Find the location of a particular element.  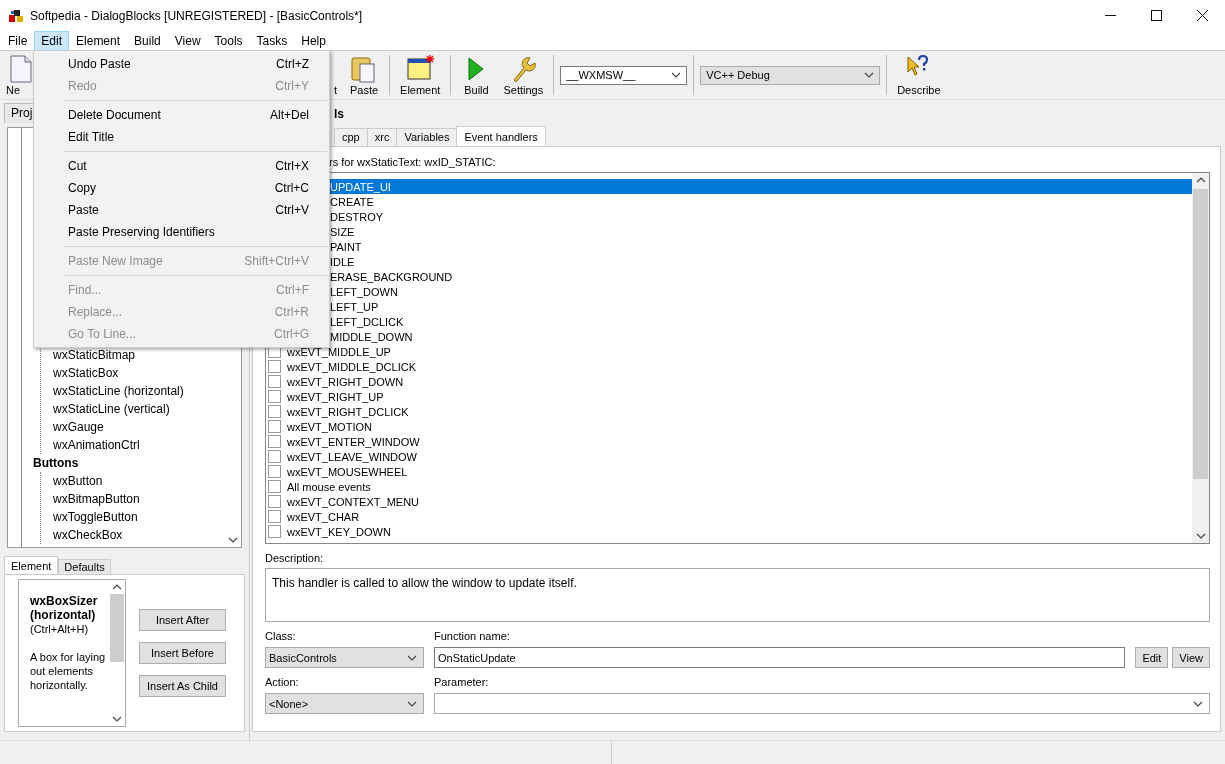

event-item: wxEVT_LEAVE_WINDOW is located at coordinates (352, 456).